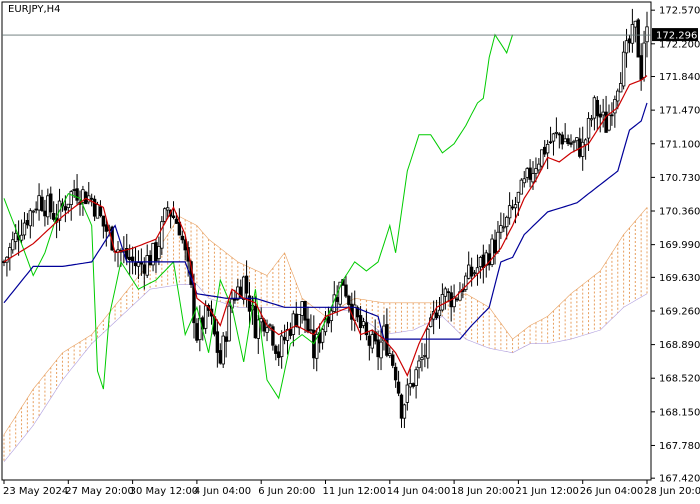 The height and width of the screenshot is (504, 700). What do you see at coordinates (483, 491) in the screenshot?
I see `x-tick-label: 18 Jun 20:00` at bounding box center [483, 491].